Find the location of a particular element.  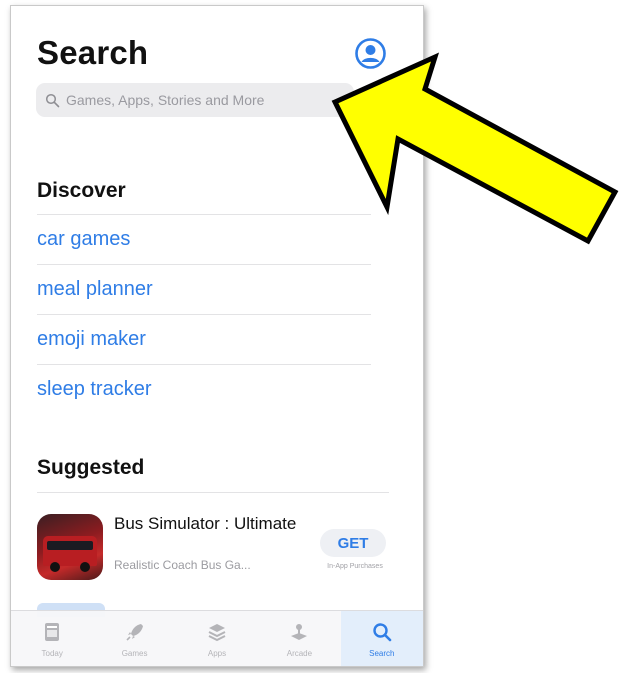

tab-label: Games is located at coordinates (134, 653).